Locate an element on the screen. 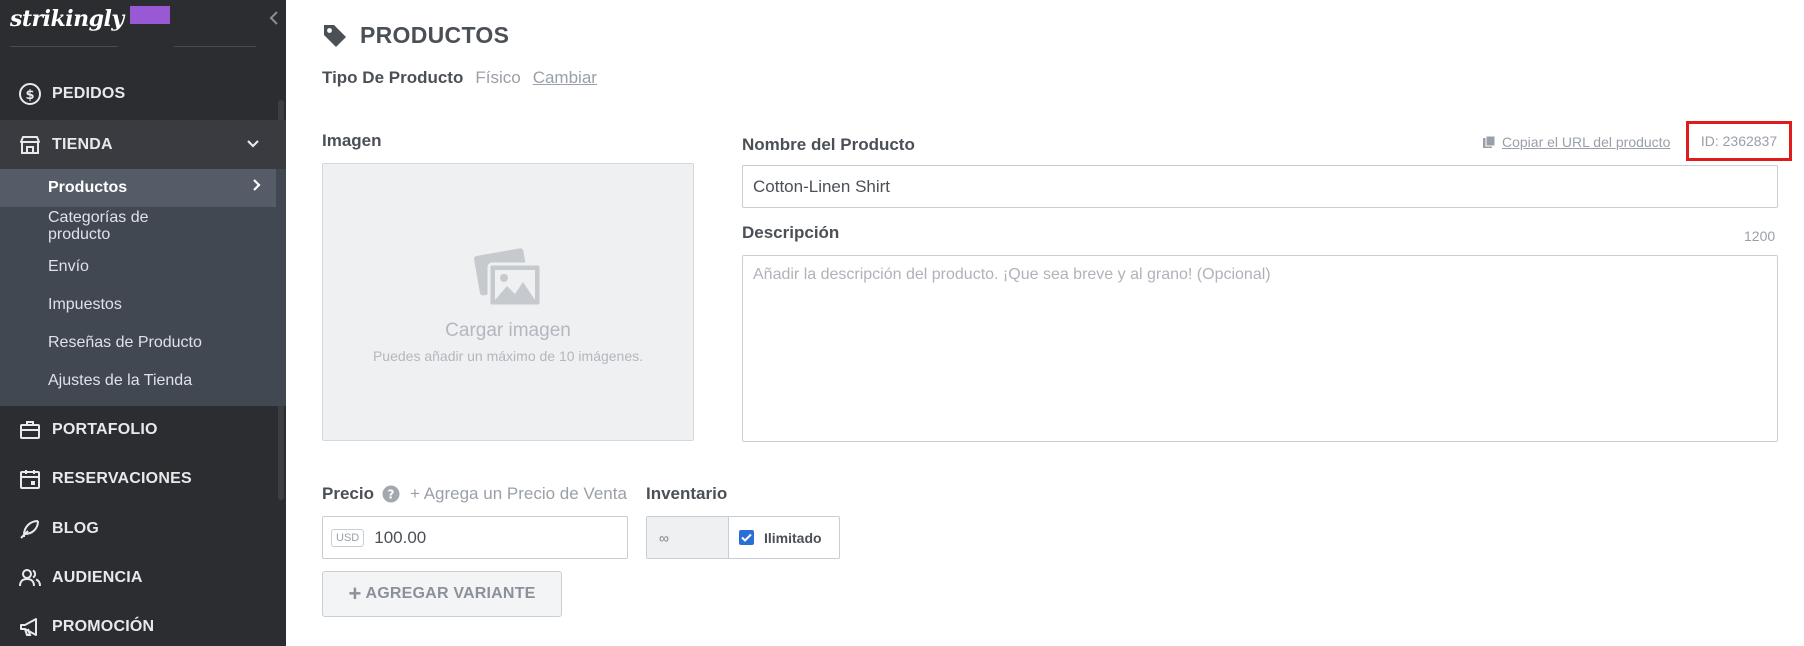  sidebar-item-audience: AUDIENCIA is located at coordinates (143, 578).